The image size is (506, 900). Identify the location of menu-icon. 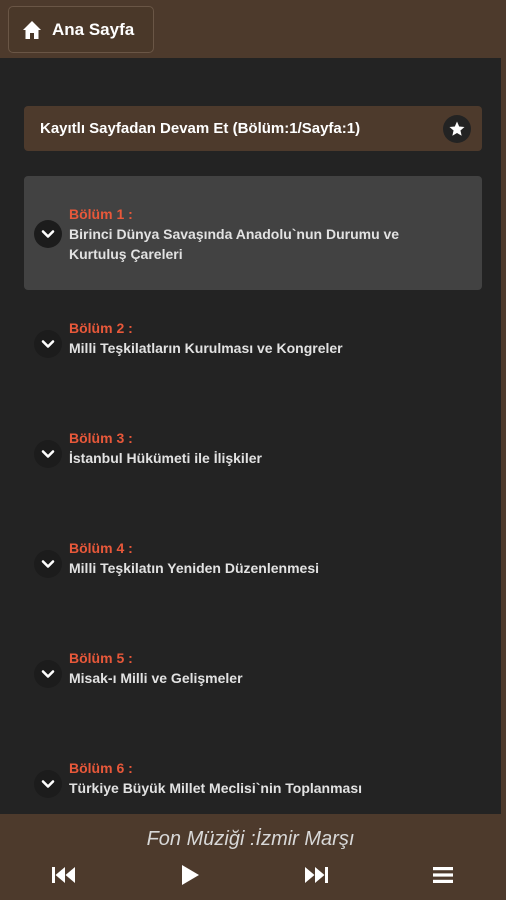
(443, 875).